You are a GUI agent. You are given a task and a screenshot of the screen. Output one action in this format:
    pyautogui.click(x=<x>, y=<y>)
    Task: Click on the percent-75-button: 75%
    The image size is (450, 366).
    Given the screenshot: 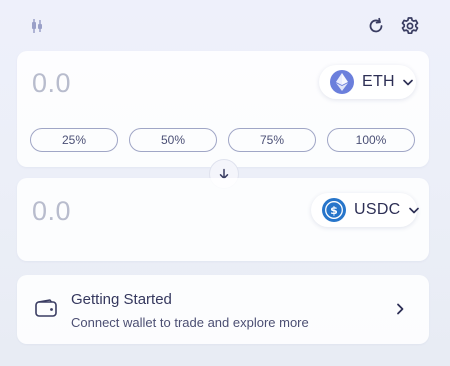 What is the action you would take?
    pyautogui.click(x=272, y=140)
    